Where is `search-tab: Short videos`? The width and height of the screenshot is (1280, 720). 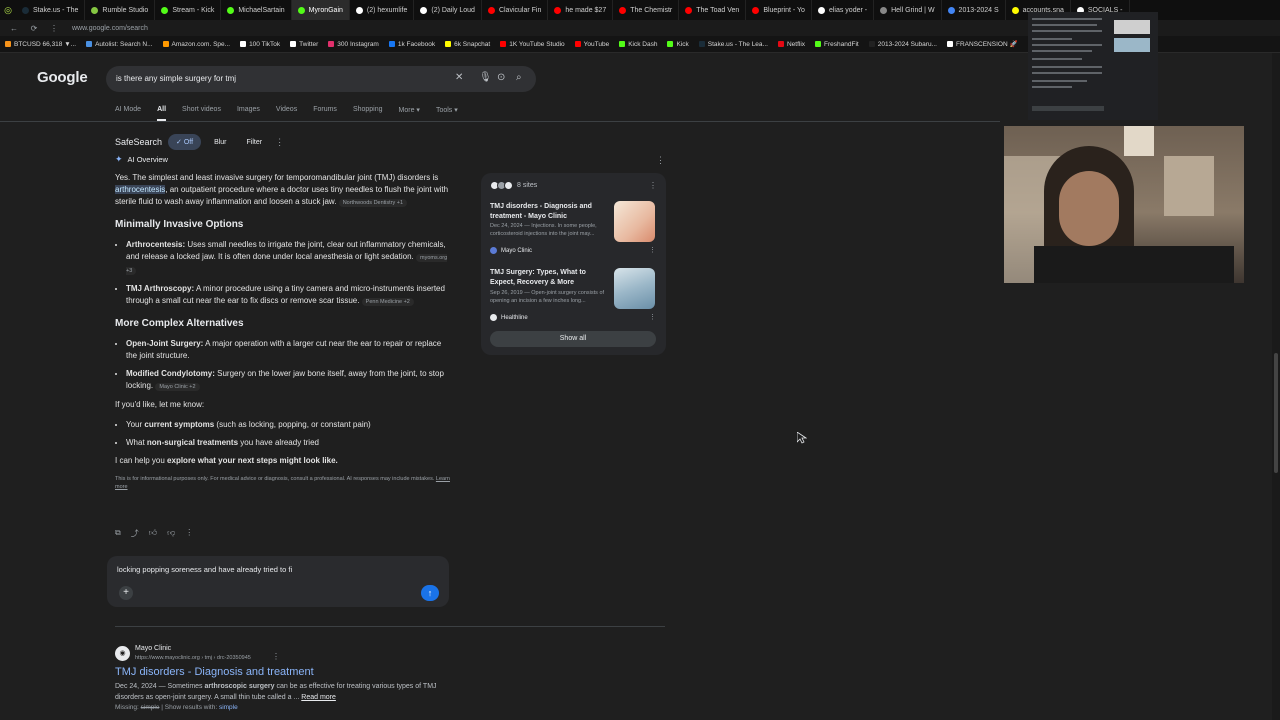
search-tab: Short videos is located at coordinates (201, 113).